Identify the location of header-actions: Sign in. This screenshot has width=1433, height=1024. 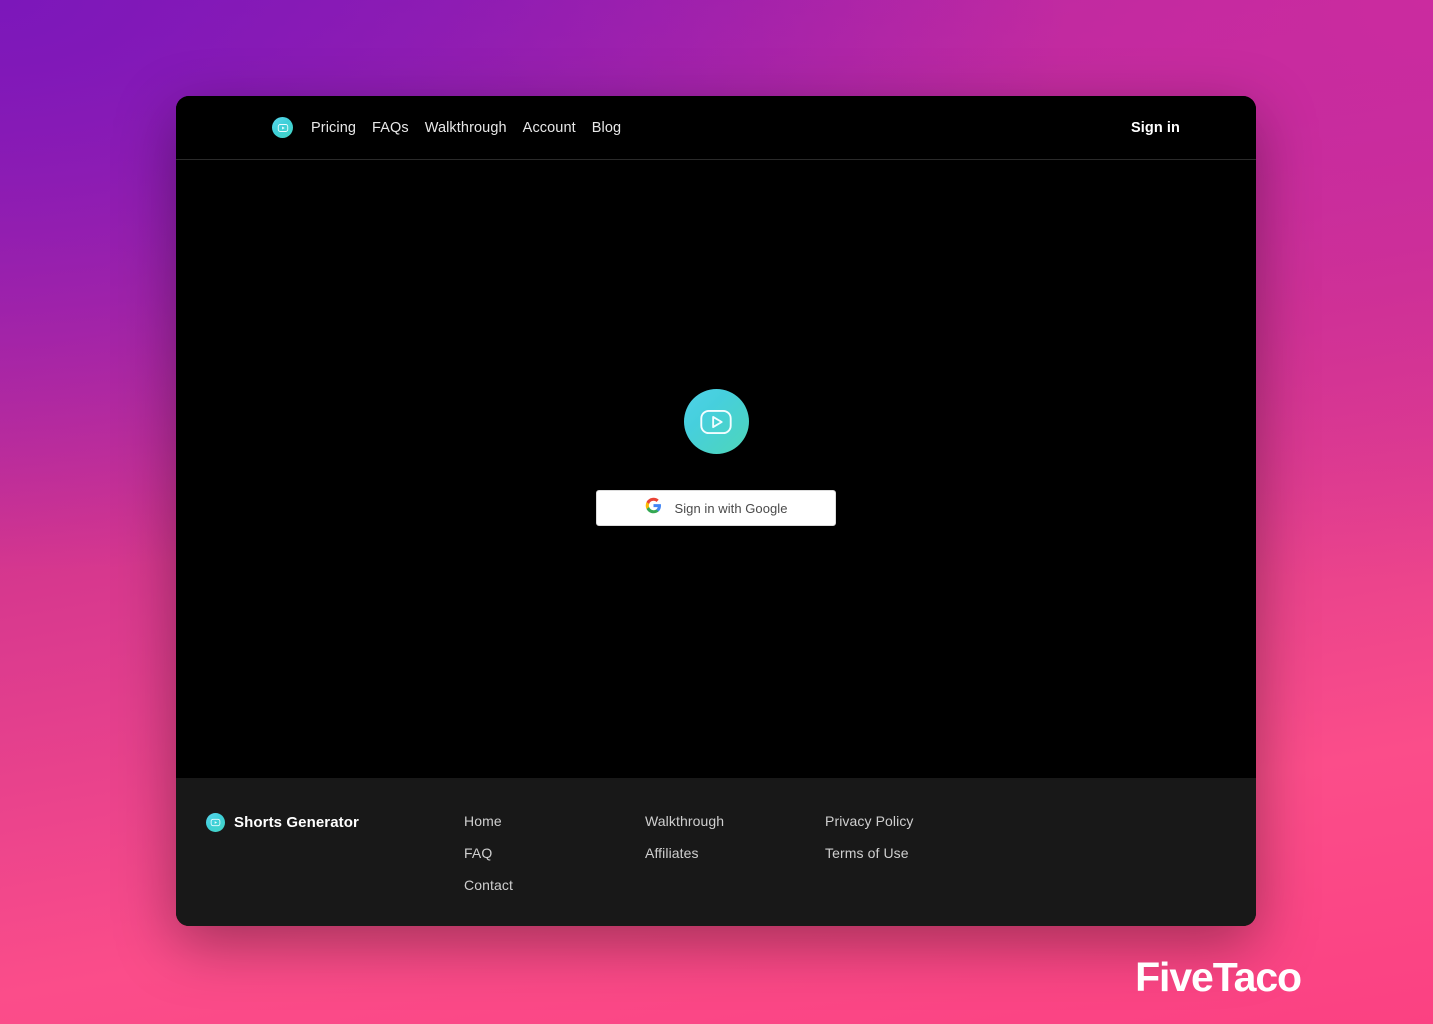
(1155, 128).